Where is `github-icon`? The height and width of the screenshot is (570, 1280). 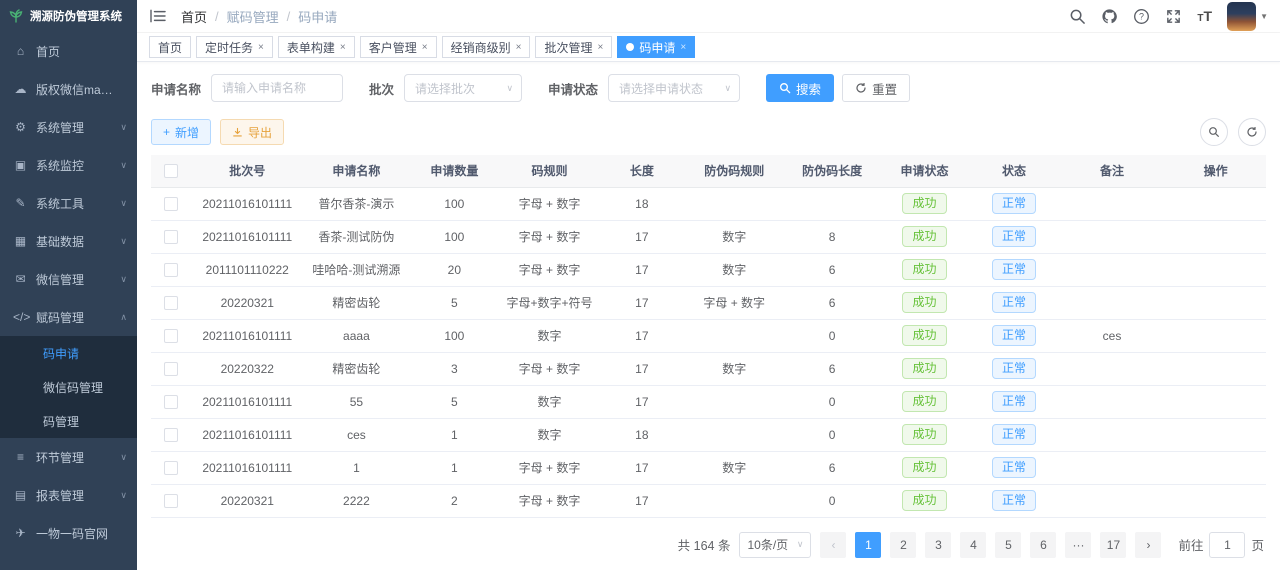
github-icon is located at coordinates (1109, 16).